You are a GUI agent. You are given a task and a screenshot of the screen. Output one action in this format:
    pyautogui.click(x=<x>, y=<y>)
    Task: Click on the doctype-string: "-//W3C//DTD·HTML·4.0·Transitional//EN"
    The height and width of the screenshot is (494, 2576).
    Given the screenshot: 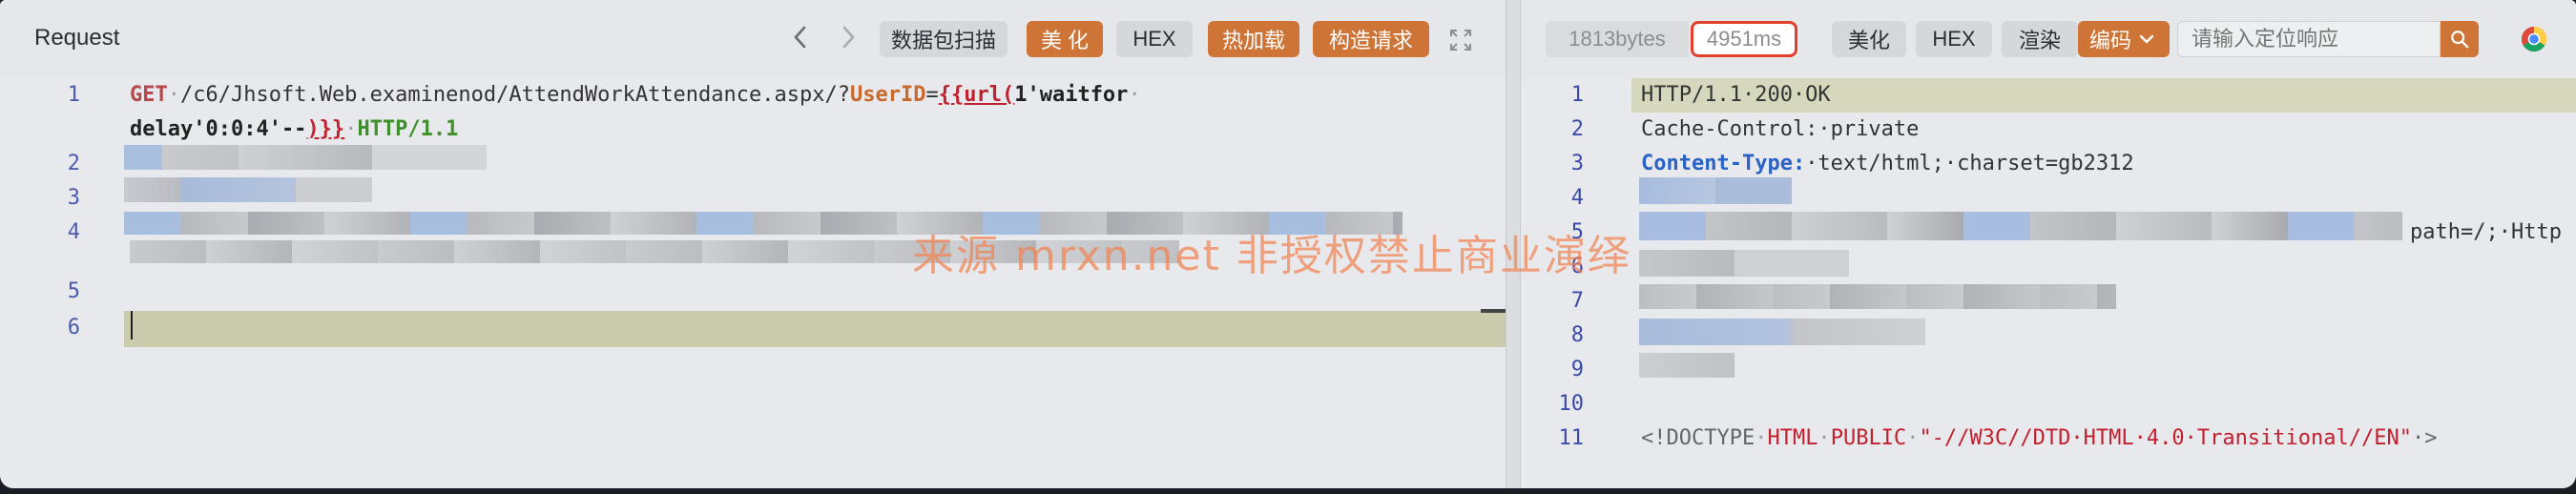 What is the action you would take?
    pyautogui.click(x=2165, y=438)
    